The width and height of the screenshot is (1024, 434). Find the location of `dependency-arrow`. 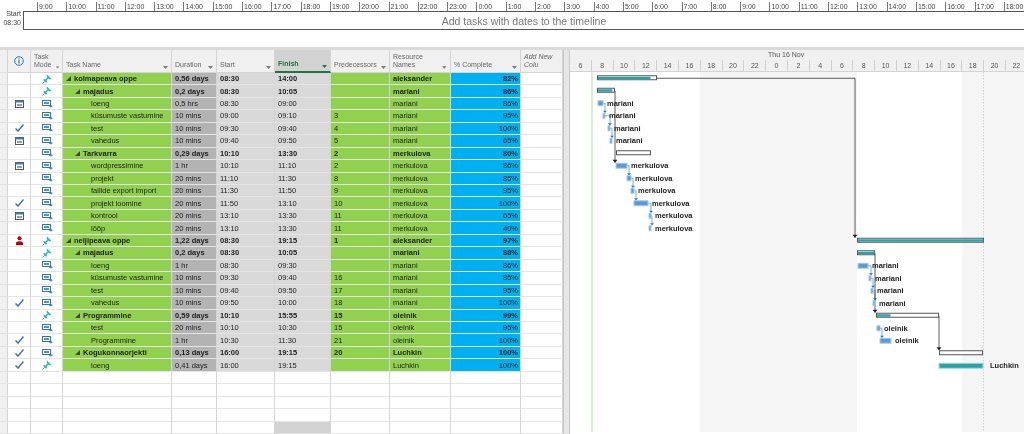

dependency-arrow is located at coordinates (939, 333).